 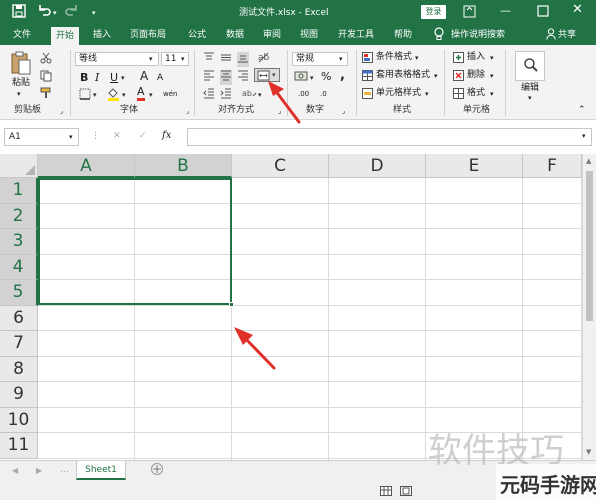 What do you see at coordinates (39, 470) in the screenshot?
I see `scroll-last-sheet-icon: ▶` at bounding box center [39, 470].